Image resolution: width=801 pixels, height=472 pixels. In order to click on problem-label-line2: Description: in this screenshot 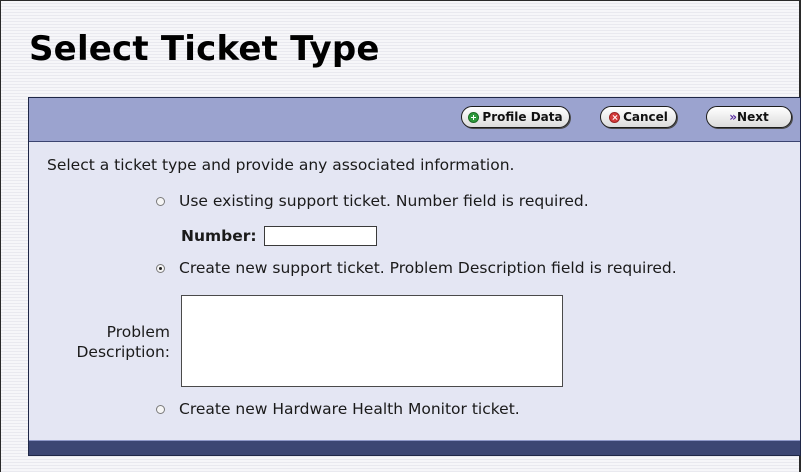, I will do `click(123, 352)`.